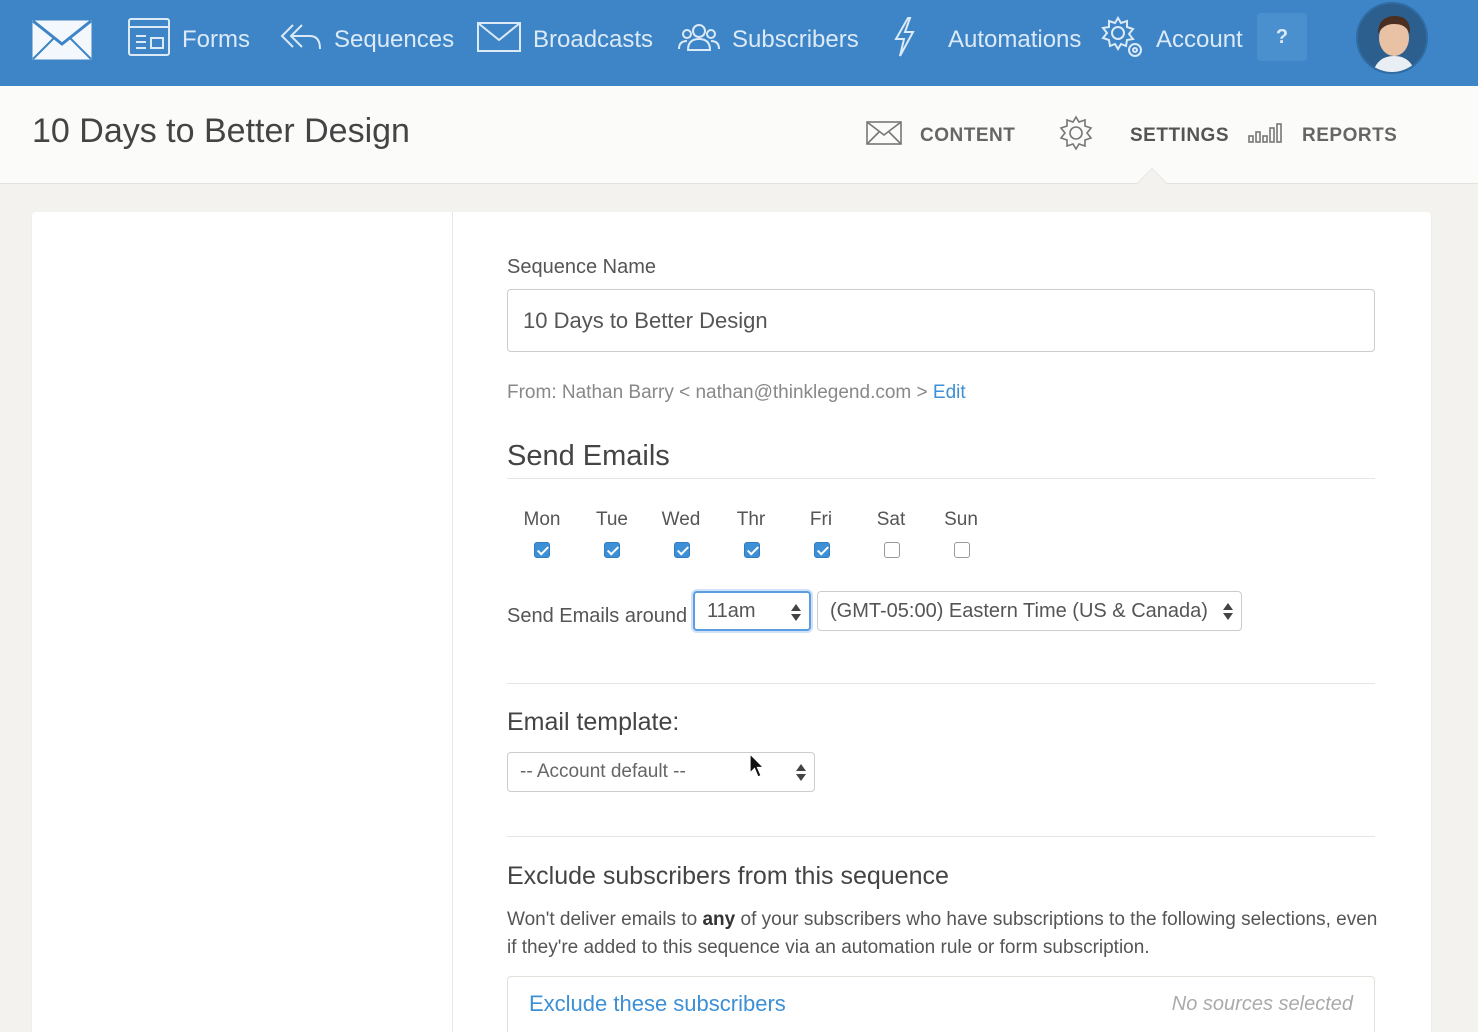 The image size is (1478, 1032). I want to click on send-time-value: 11am, so click(731, 610).